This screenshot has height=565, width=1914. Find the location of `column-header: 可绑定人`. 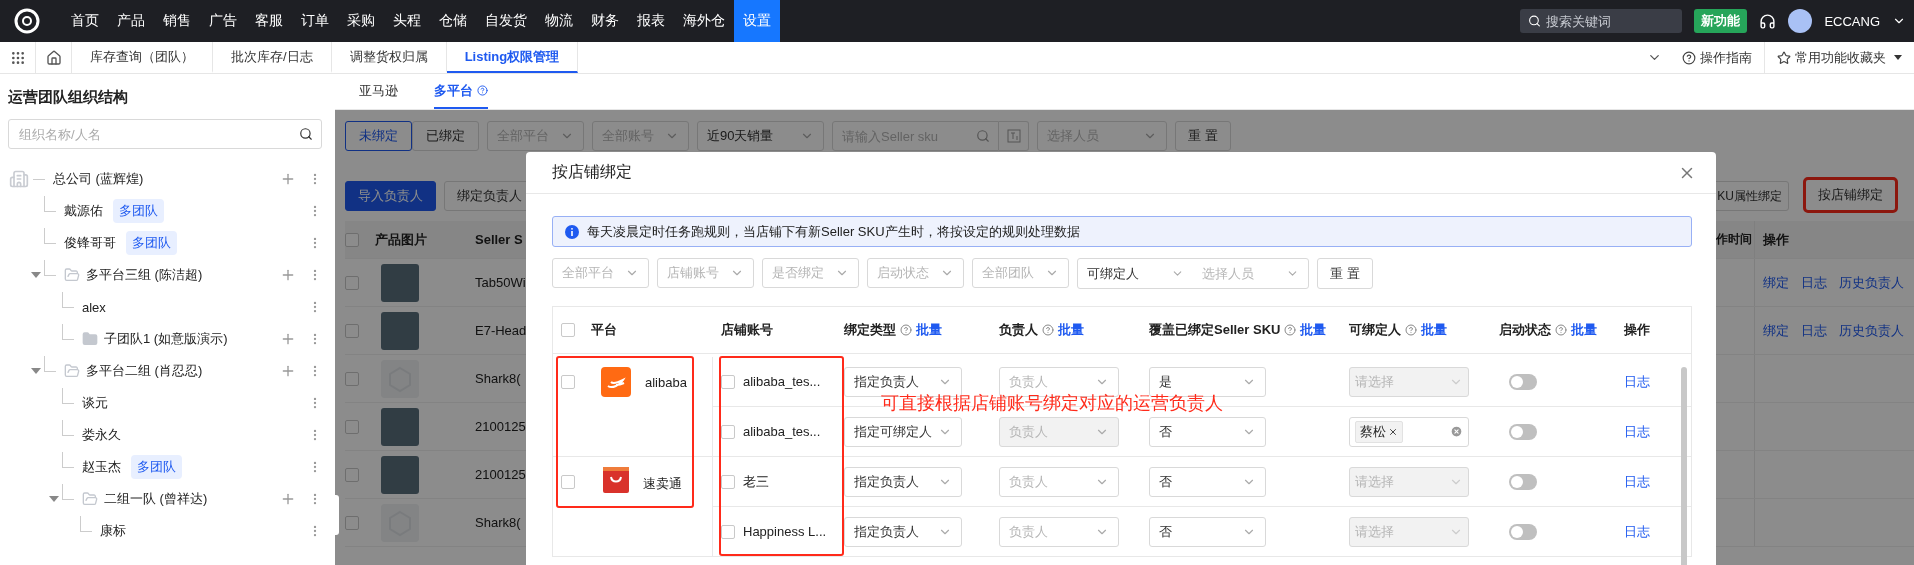

column-header: 可绑定人 is located at coordinates (1375, 330).